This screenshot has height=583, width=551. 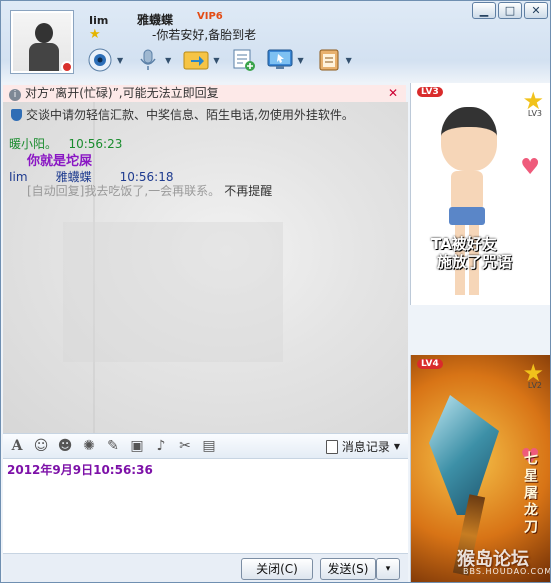 What do you see at coordinates (396, 446) in the screenshot?
I see `chevron-down-icon: ▼` at bounding box center [396, 446].